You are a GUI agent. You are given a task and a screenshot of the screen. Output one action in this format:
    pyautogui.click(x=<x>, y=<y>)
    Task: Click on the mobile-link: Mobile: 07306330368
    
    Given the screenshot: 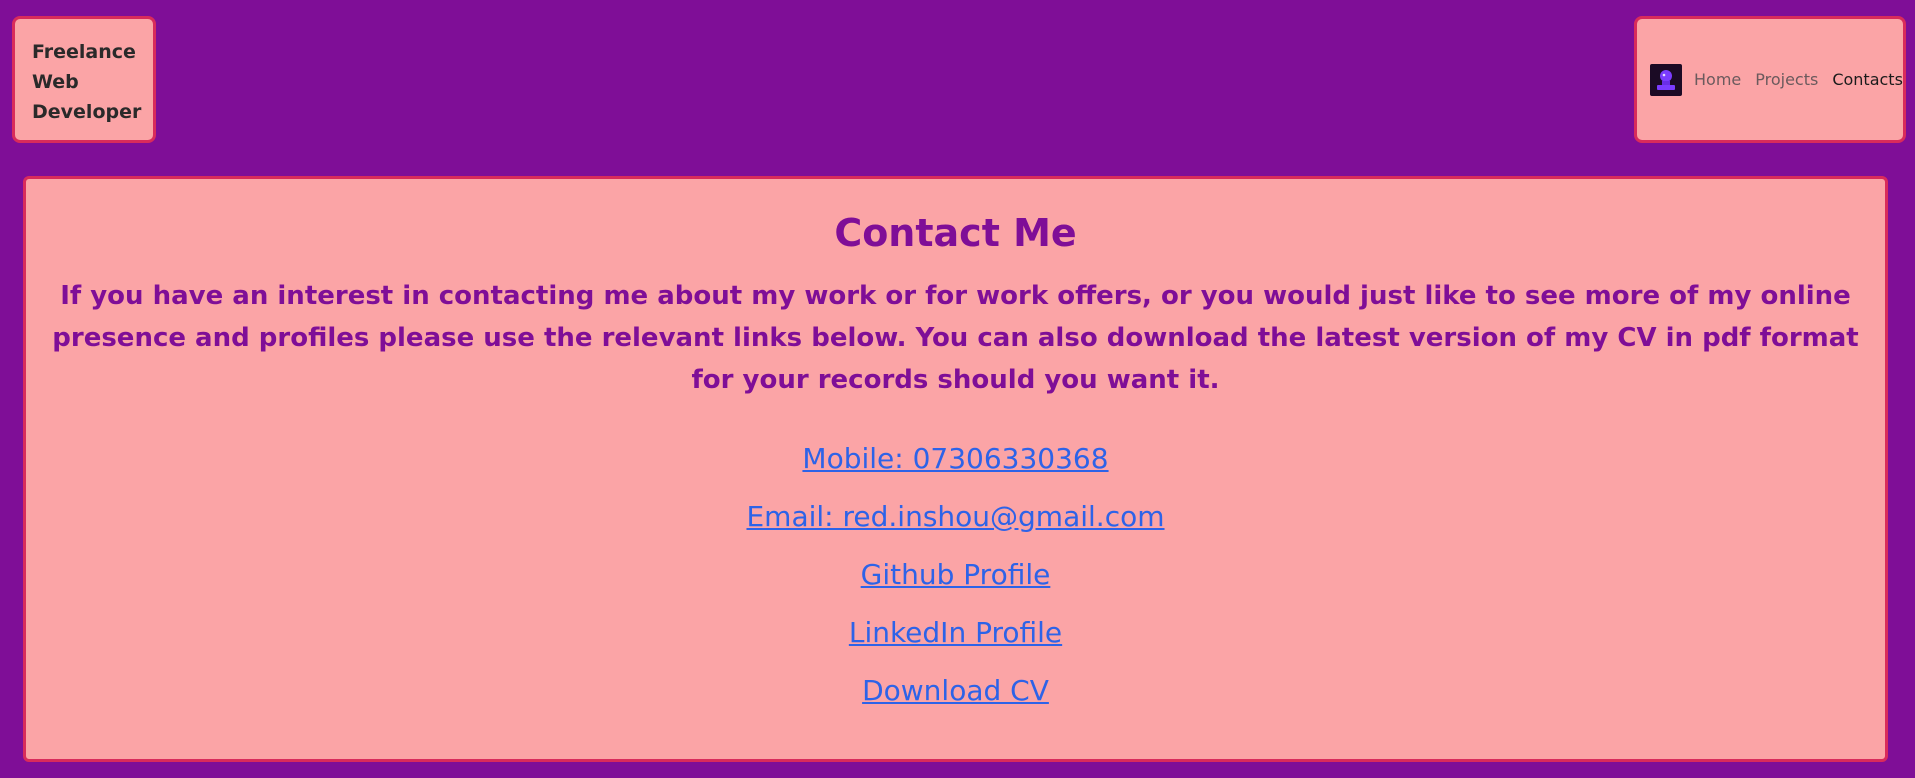 What is the action you would take?
    pyautogui.click(x=955, y=459)
    